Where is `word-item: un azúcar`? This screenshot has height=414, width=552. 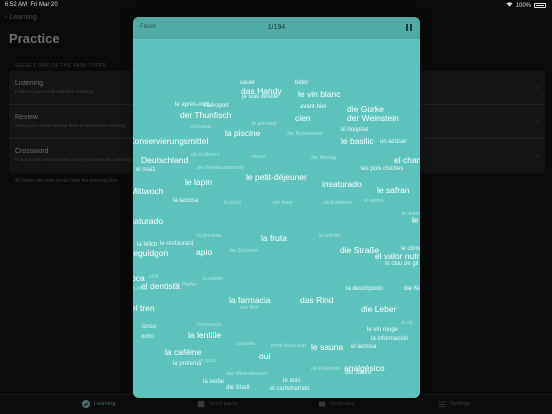
word-item: un azúcar is located at coordinates (393, 142).